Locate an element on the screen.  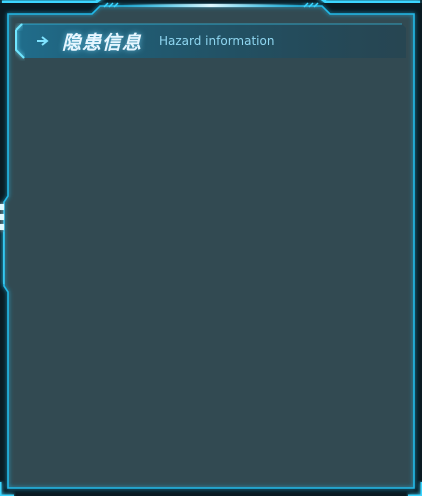
left-edge-marker is located at coordinates (2, 244).